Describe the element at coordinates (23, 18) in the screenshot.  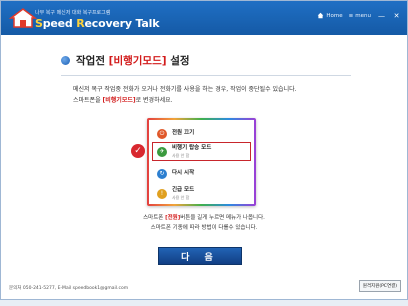
I see `app-logo-icon` at that location.